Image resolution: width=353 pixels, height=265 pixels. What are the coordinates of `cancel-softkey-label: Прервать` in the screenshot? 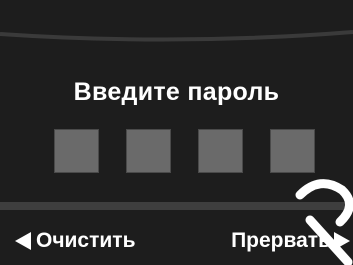 It's located at (281, 240).